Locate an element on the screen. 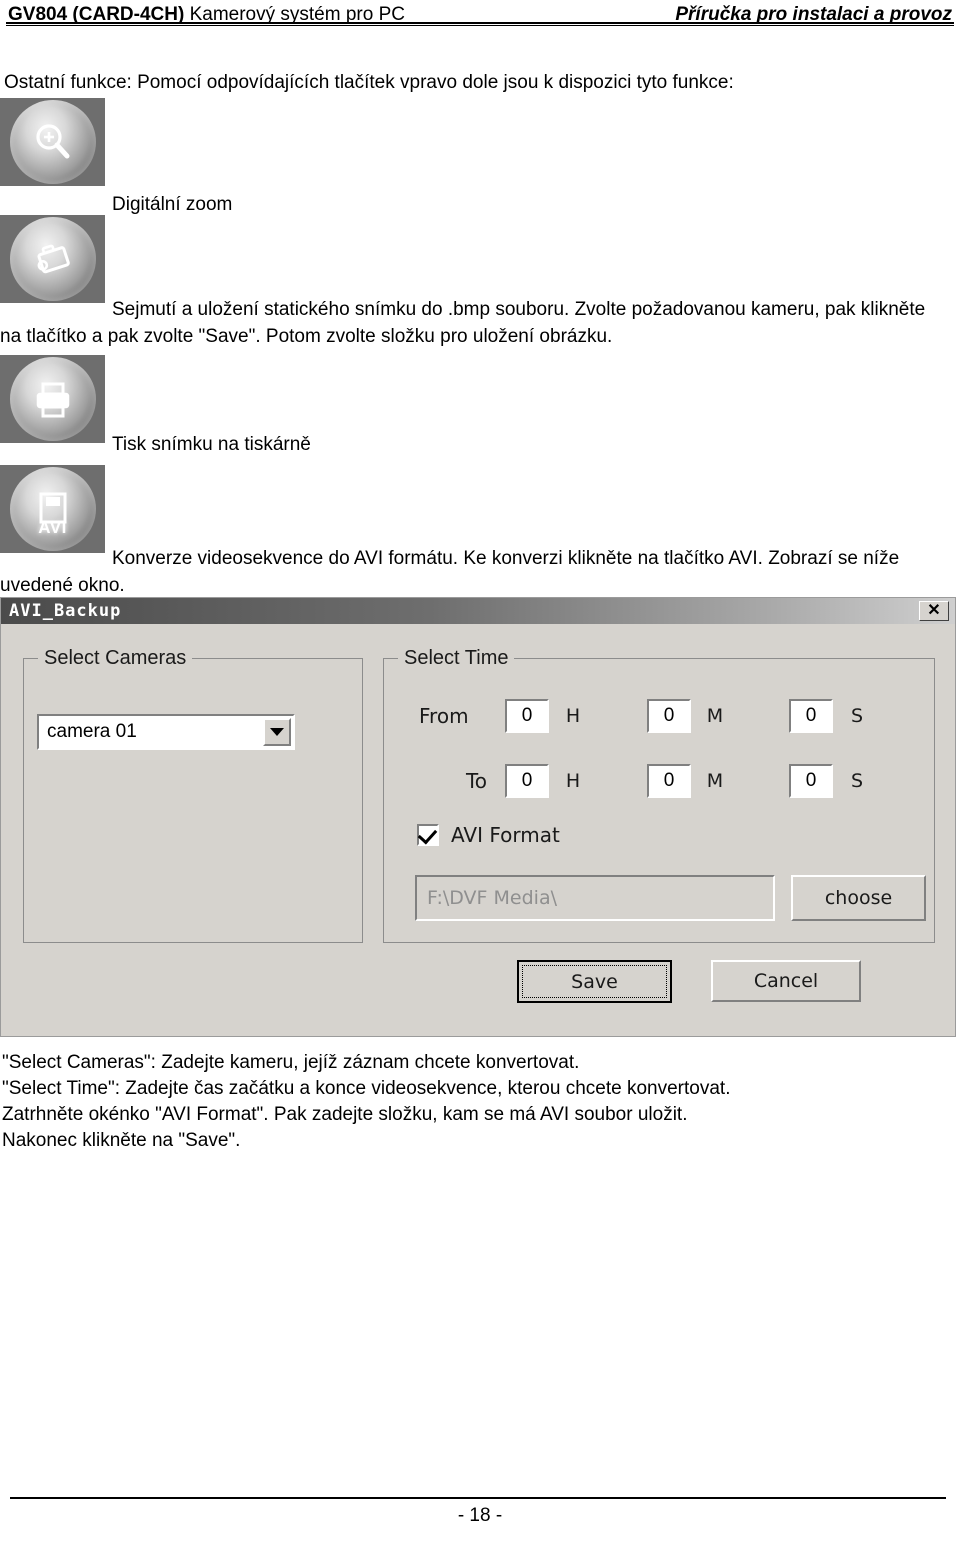  time-from-row: From 0 H 0 M 0 S is located at coordinates (650, 716).